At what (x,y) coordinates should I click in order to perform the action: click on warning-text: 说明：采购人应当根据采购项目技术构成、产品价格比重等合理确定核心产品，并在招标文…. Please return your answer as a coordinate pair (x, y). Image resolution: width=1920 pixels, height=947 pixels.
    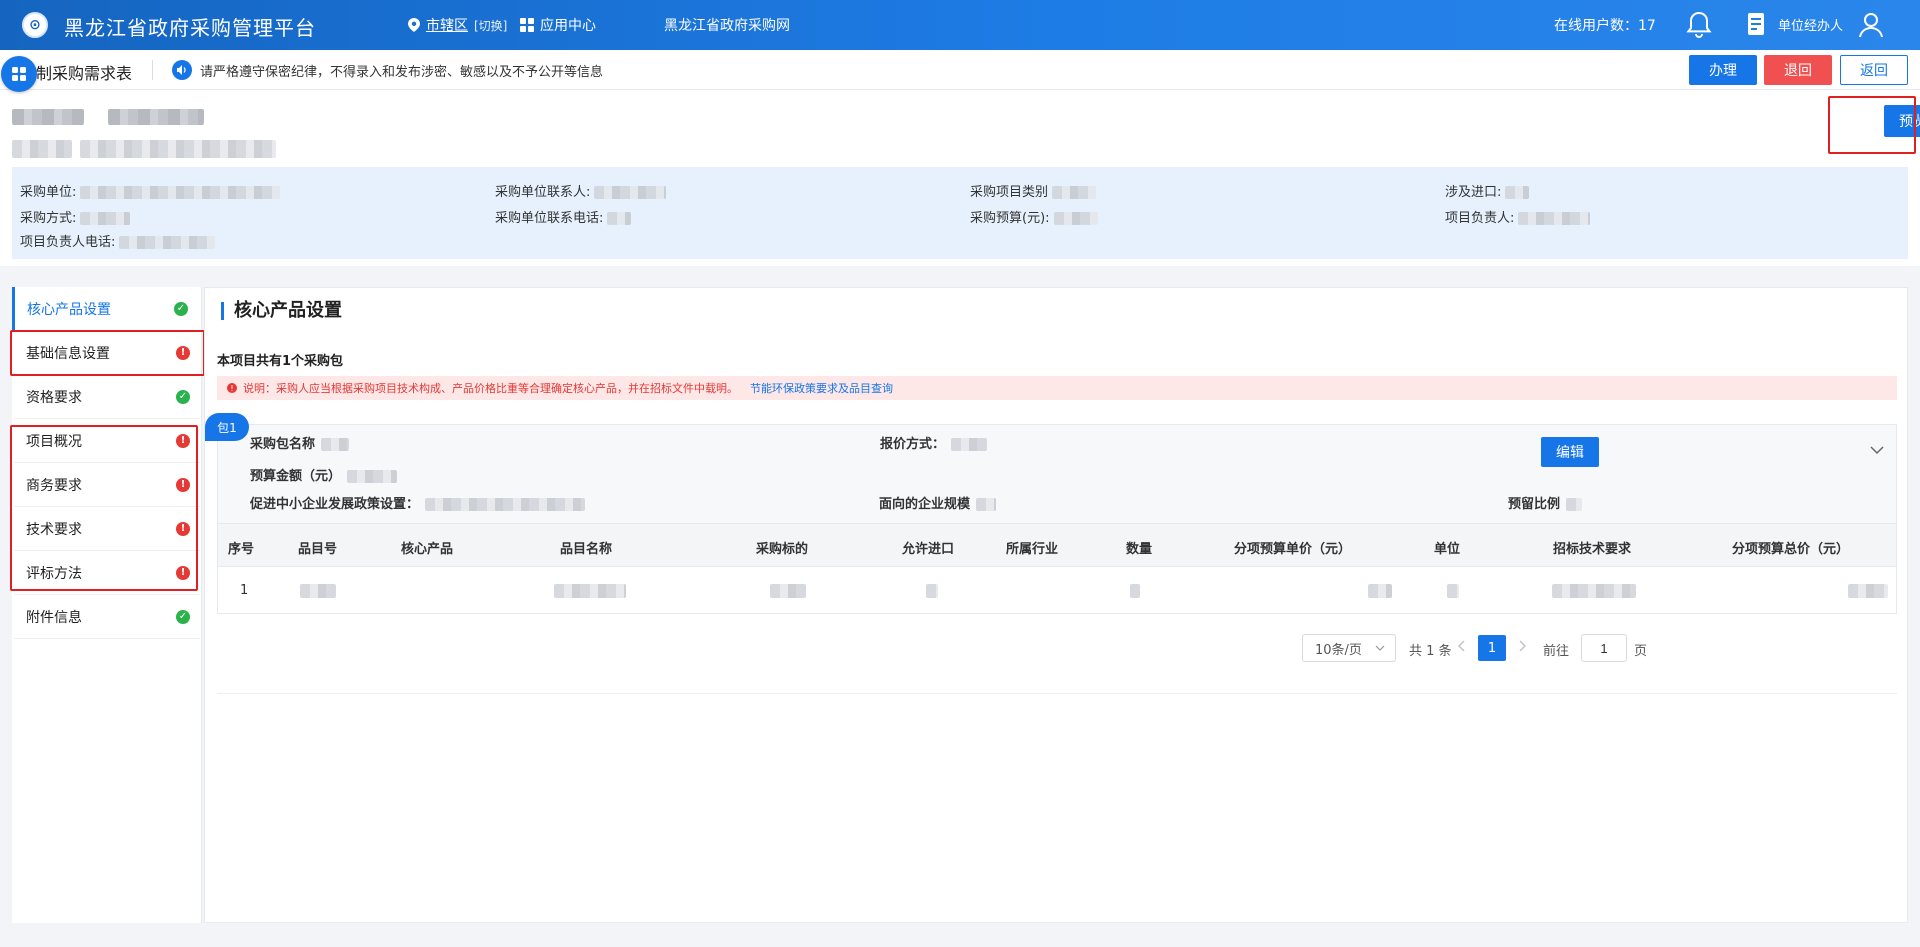
    Looking at the image, I should click on (490, 388).